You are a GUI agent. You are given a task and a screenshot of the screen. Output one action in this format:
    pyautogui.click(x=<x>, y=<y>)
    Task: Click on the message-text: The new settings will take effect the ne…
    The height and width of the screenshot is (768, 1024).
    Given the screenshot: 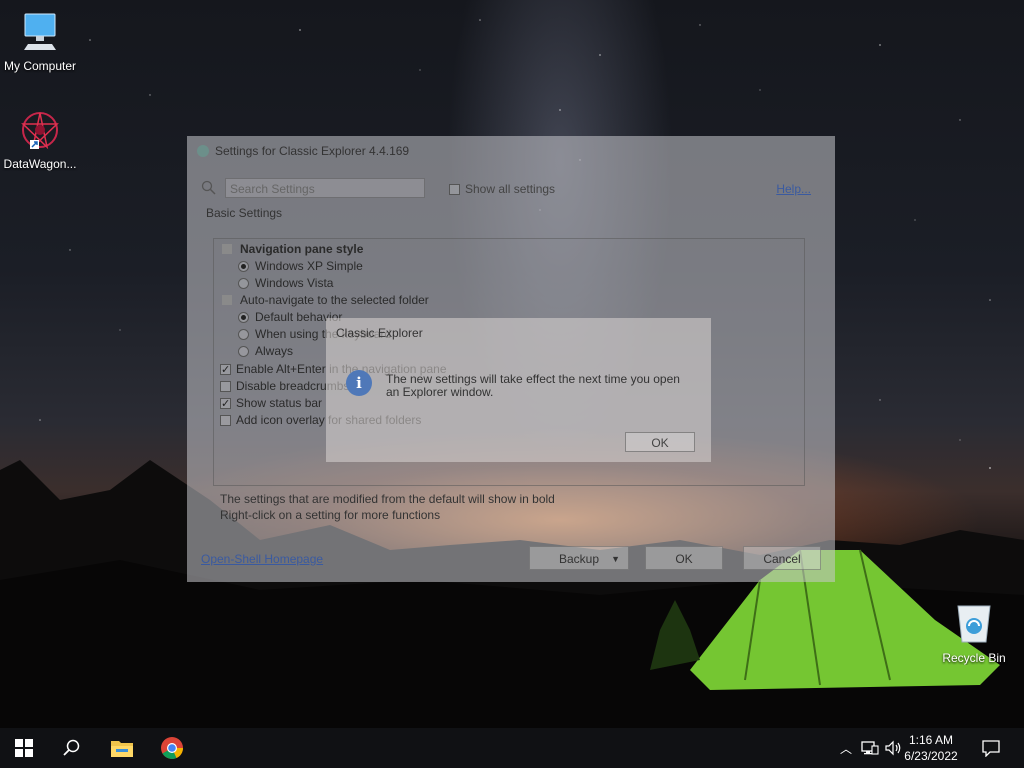 What is the action you would take?
    pyautogui.click(x=533, y=385)
    